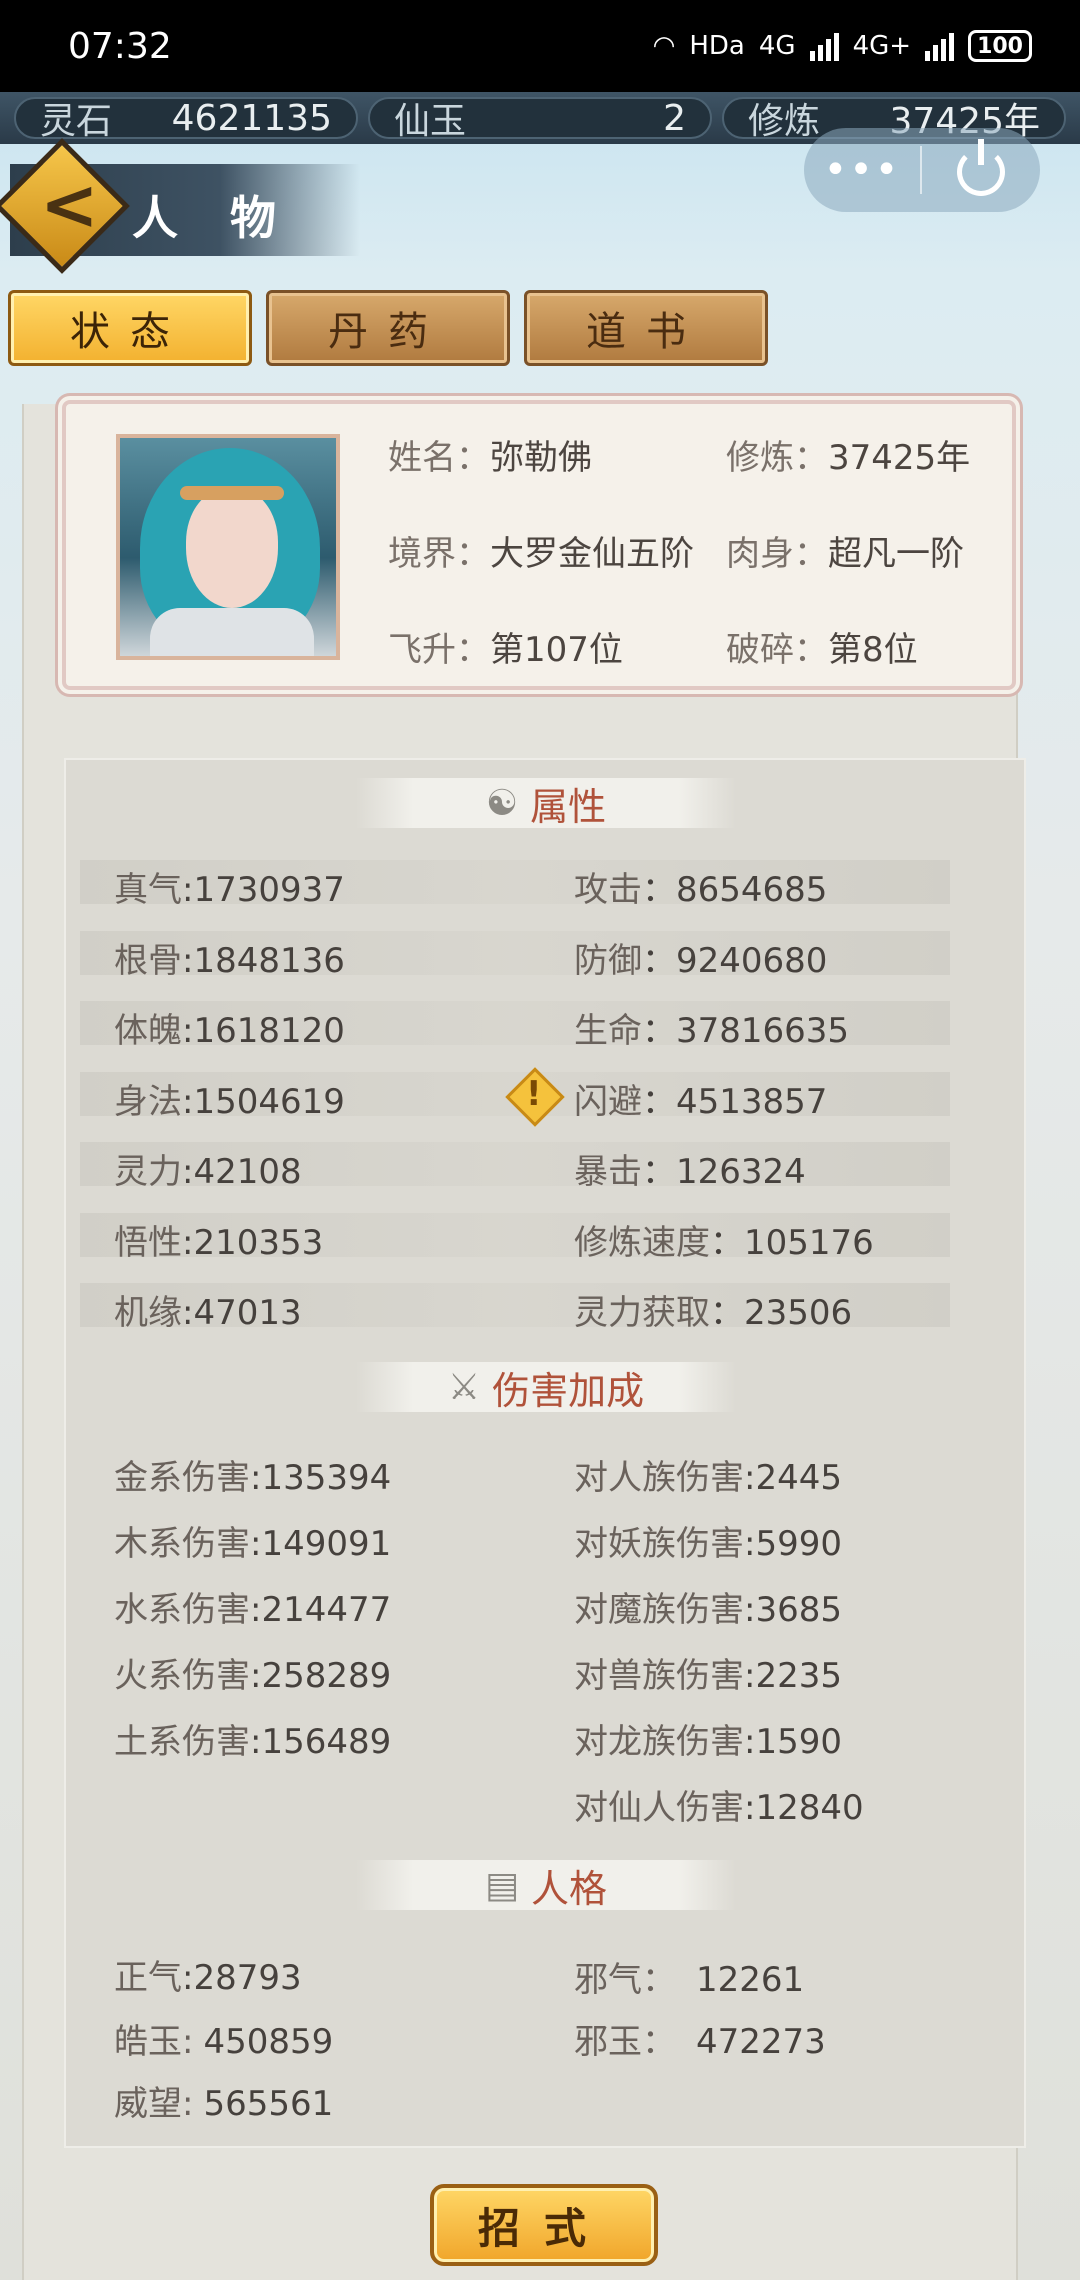 The height and width of the screenshot is (2280, 1080). I want to click on stat-value: :47013, so click(242, 1313).